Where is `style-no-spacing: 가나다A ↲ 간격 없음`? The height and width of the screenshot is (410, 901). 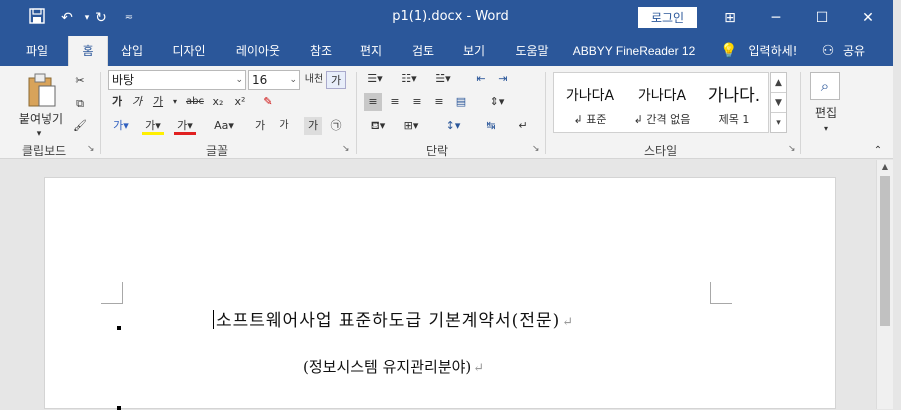
style-no-spacing: 가나다A ↲ 간격 없음 is located at coordinates (662, 102).